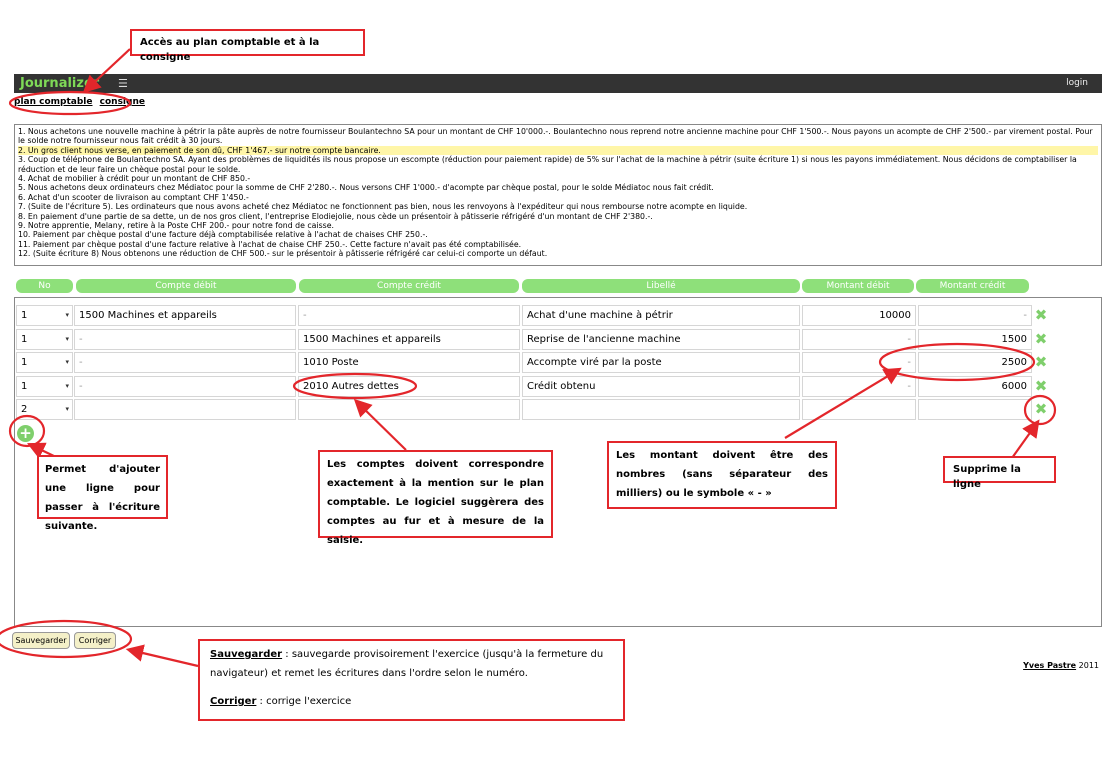 The width and height of the screenshot is (1105, 781). I want to click on annotation-delete: Supprime la ligne, so click(999, 473).